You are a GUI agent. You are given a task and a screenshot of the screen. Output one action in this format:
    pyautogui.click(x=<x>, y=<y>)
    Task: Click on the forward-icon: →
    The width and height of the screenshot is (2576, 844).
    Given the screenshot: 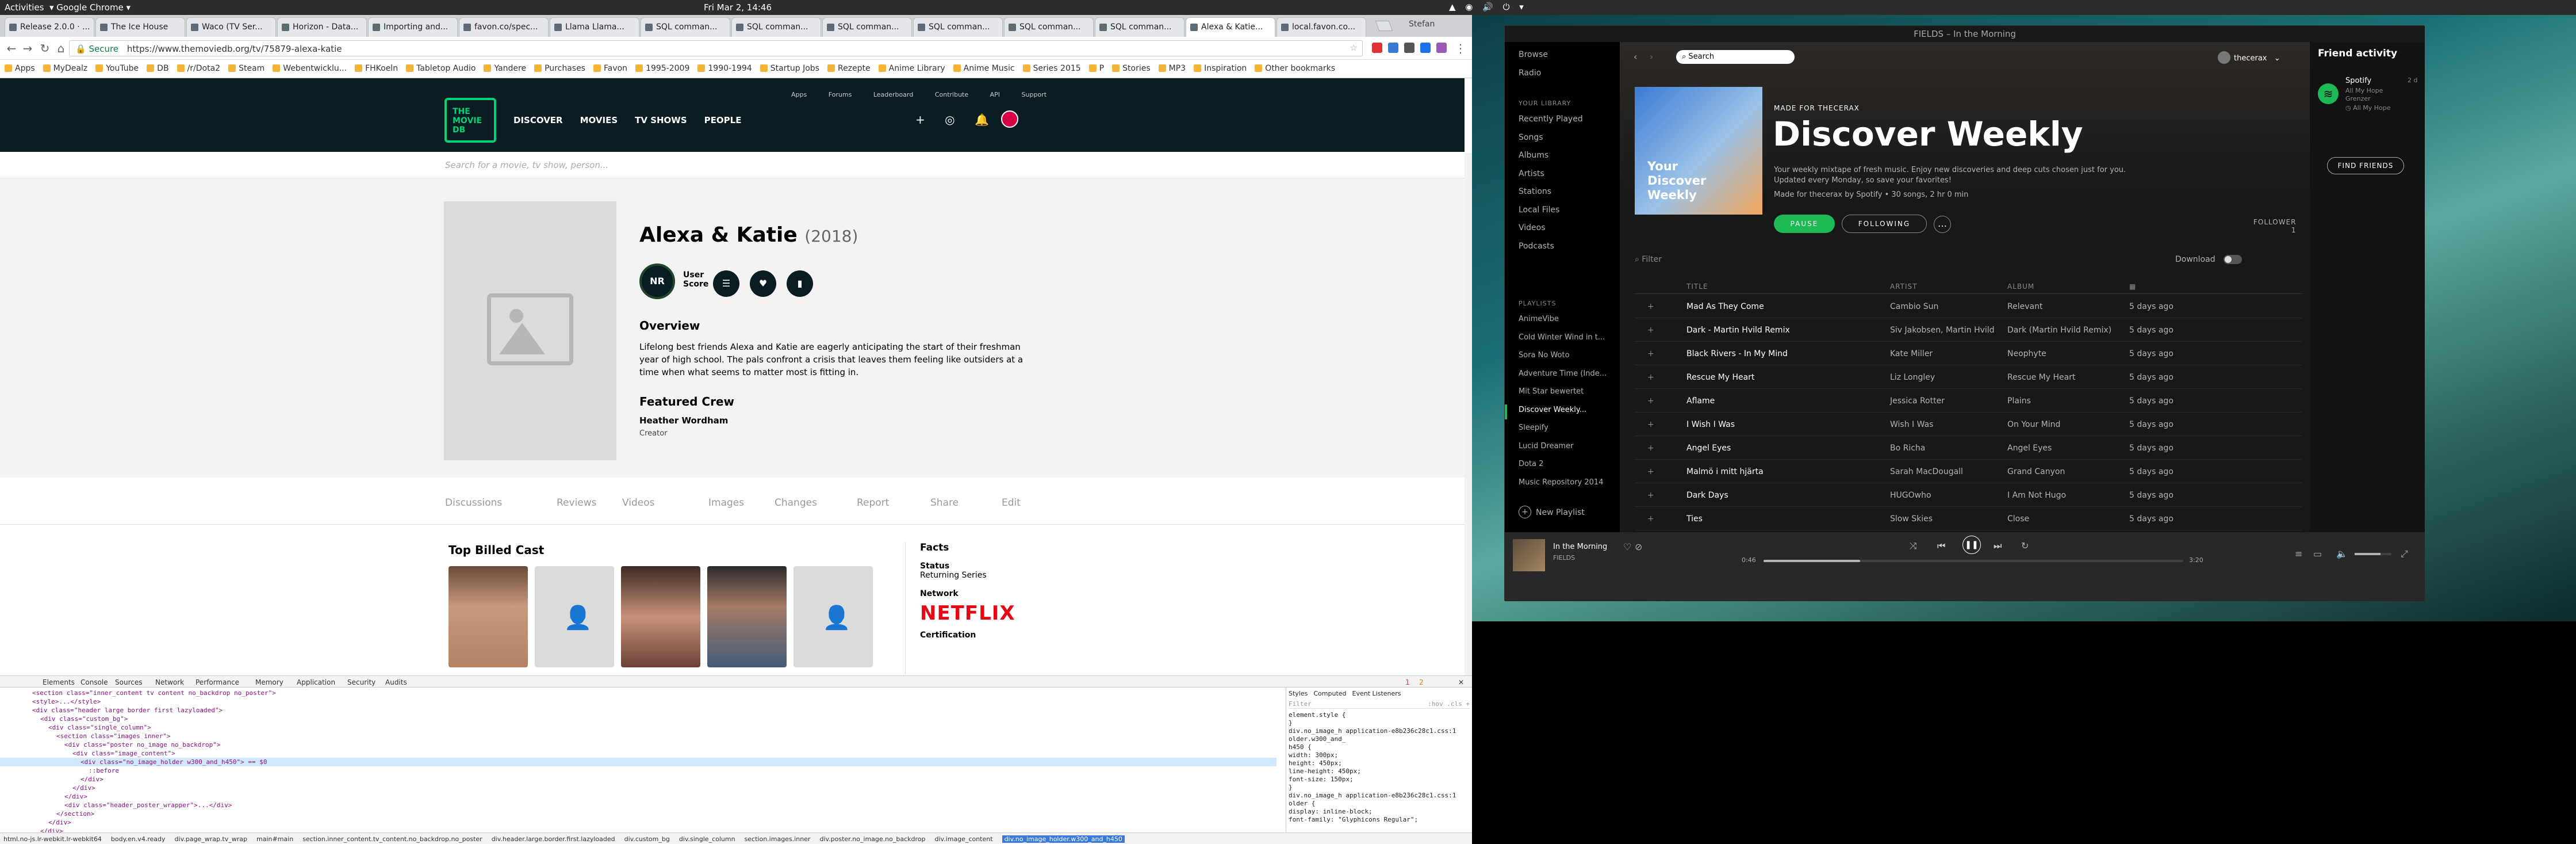 What is the action you would take?
    pyautogui.click(x=27, y=48)
    